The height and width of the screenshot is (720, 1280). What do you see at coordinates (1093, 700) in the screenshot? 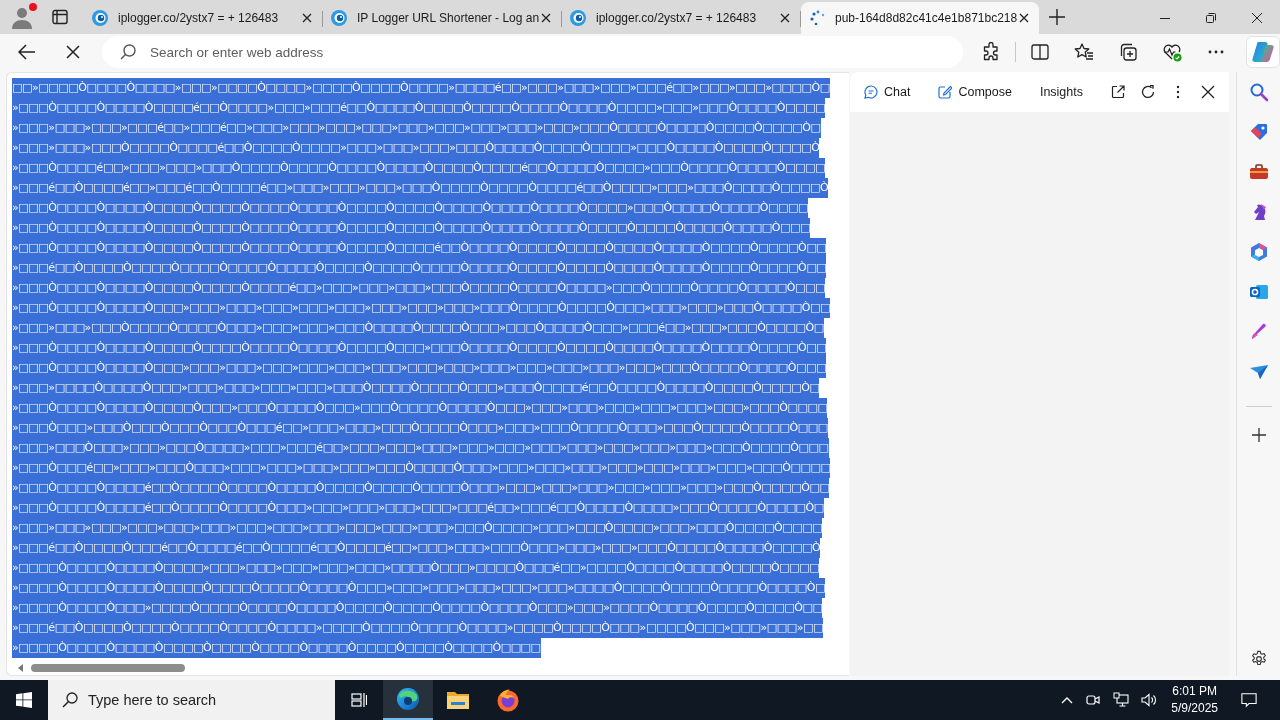
I see `camera-icon` at bounding box center [1093, 700].